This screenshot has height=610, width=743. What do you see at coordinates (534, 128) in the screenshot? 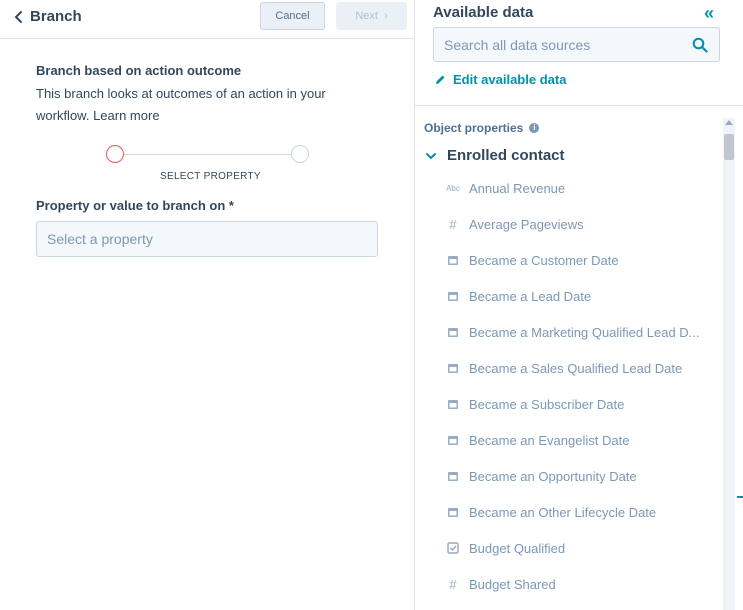
I see `info-icon: i` at bounding box center [534, 128].